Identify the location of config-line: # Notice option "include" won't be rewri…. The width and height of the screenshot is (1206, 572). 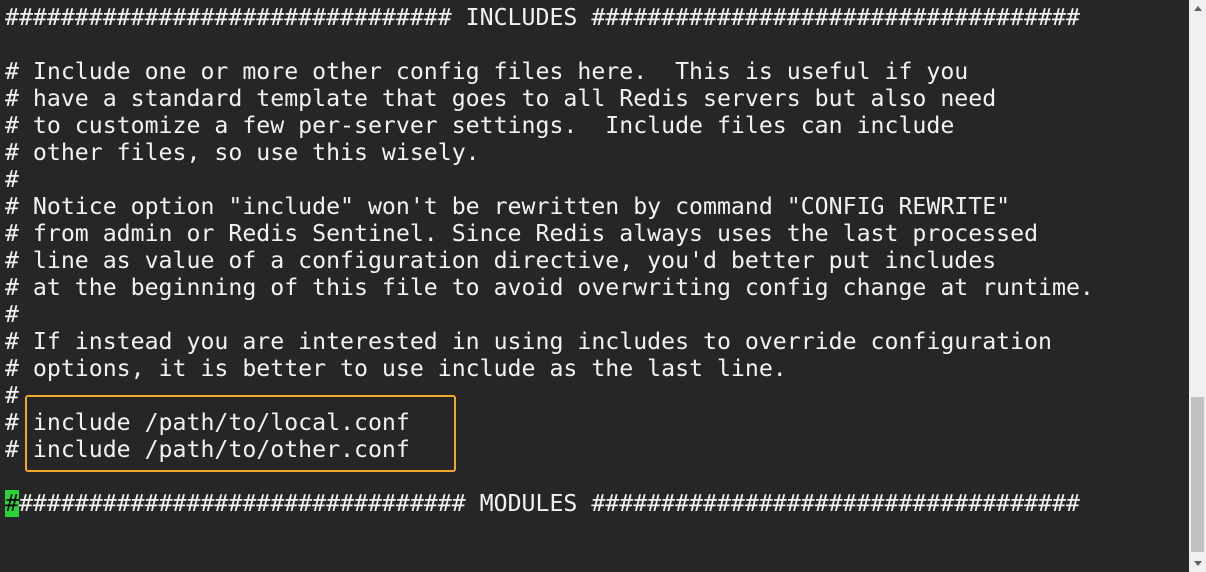
(508, 206).